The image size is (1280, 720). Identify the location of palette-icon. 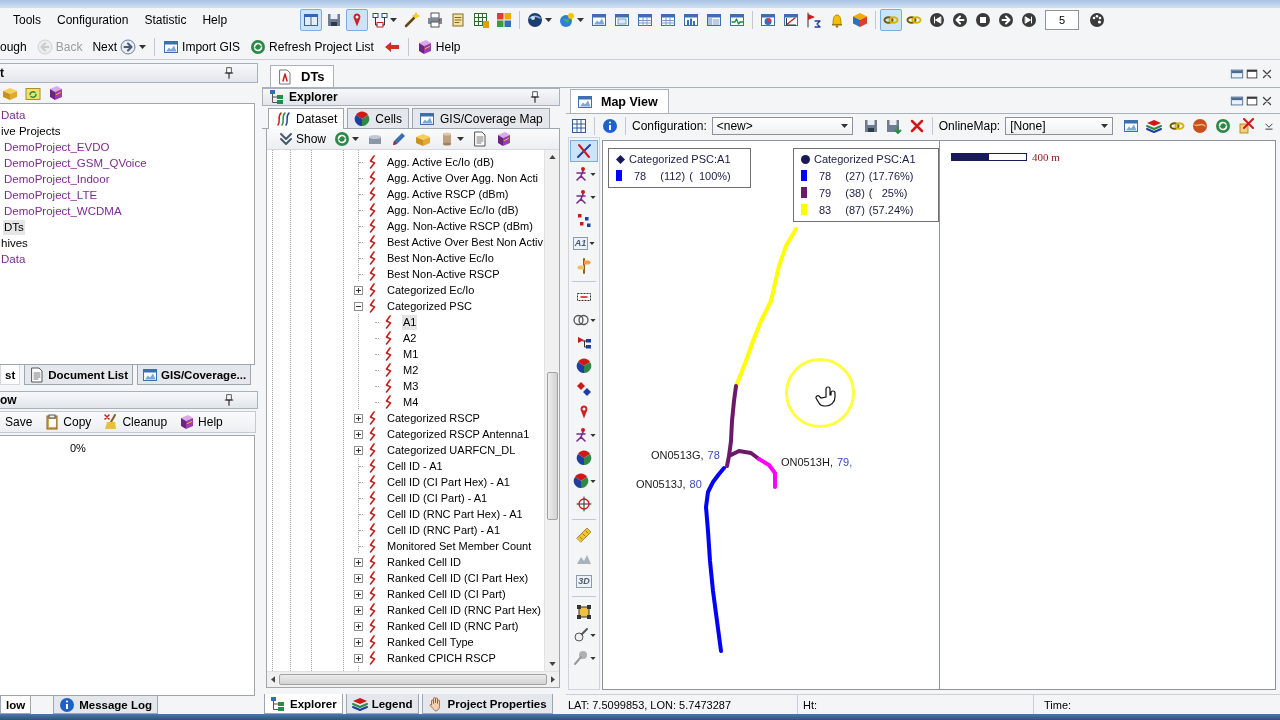
(1097, 20).